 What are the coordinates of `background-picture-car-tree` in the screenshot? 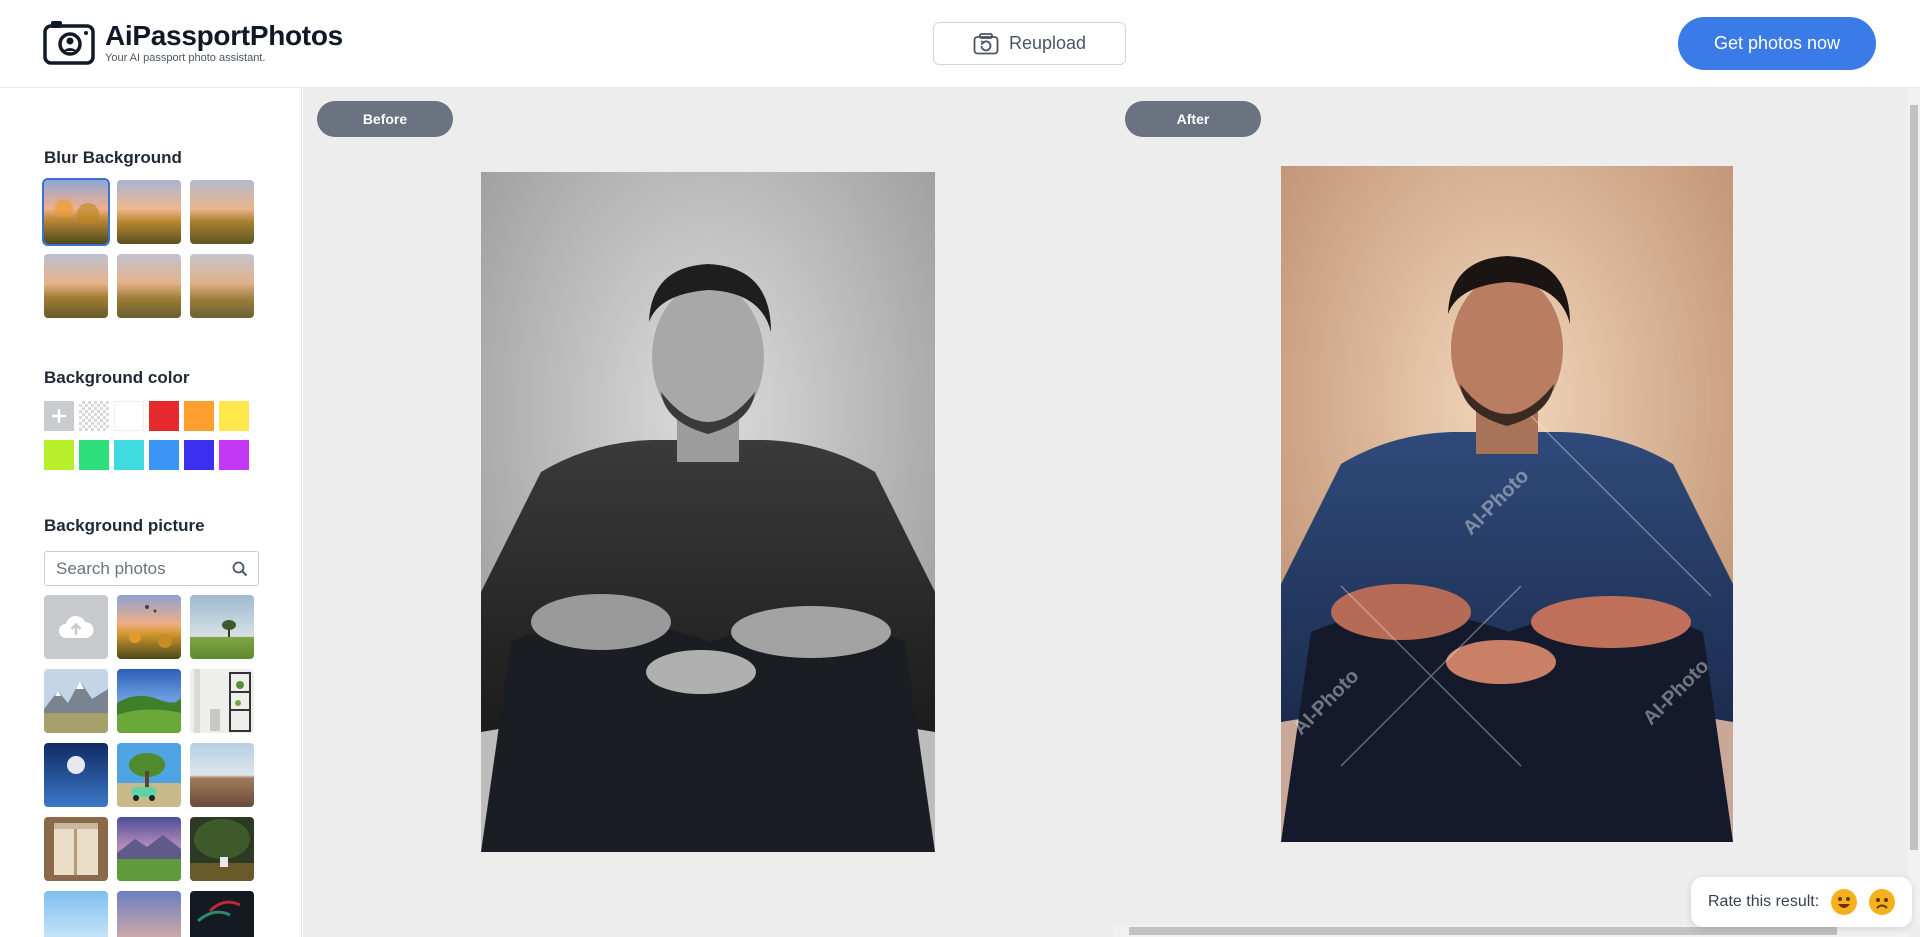 It's located at (149, 775).